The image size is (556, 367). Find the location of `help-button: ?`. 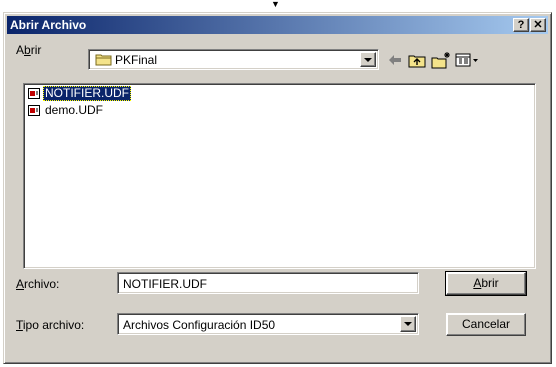

help-button: ? is located at coordinates (521, 25).